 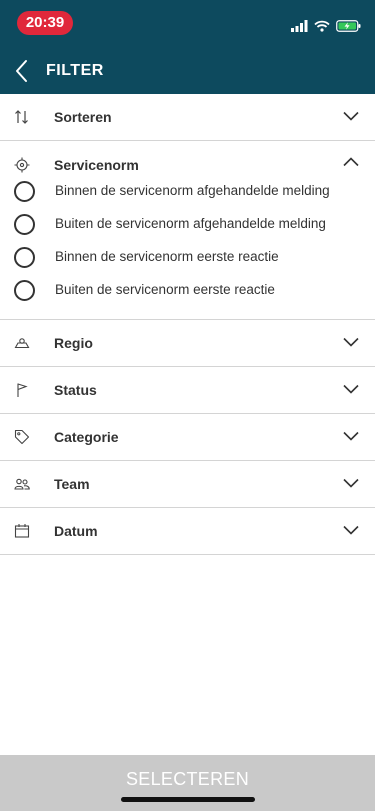 I want to click on chevron-up-icon, so click(x=351, y=162).